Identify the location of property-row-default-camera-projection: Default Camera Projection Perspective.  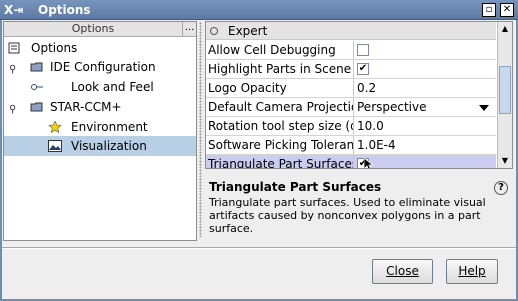
(351, 107).